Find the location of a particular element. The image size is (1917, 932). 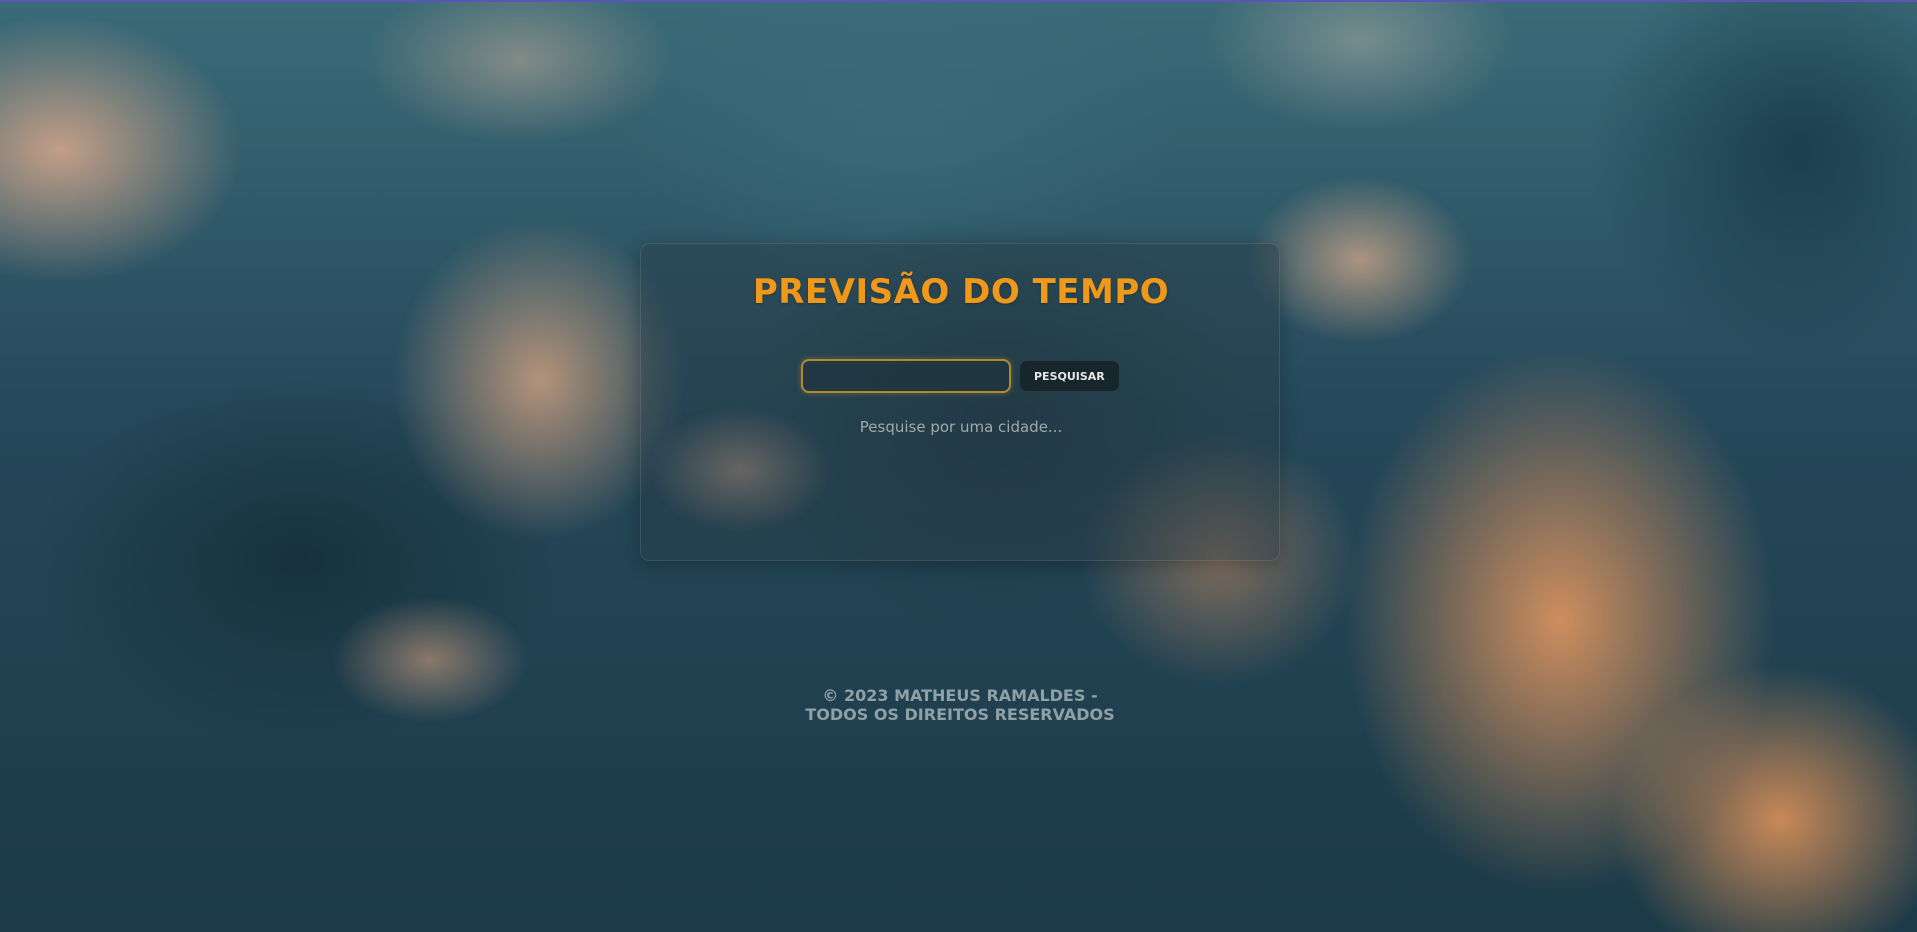

search-form: PESQUISAR is located at coordinates (960, 376).